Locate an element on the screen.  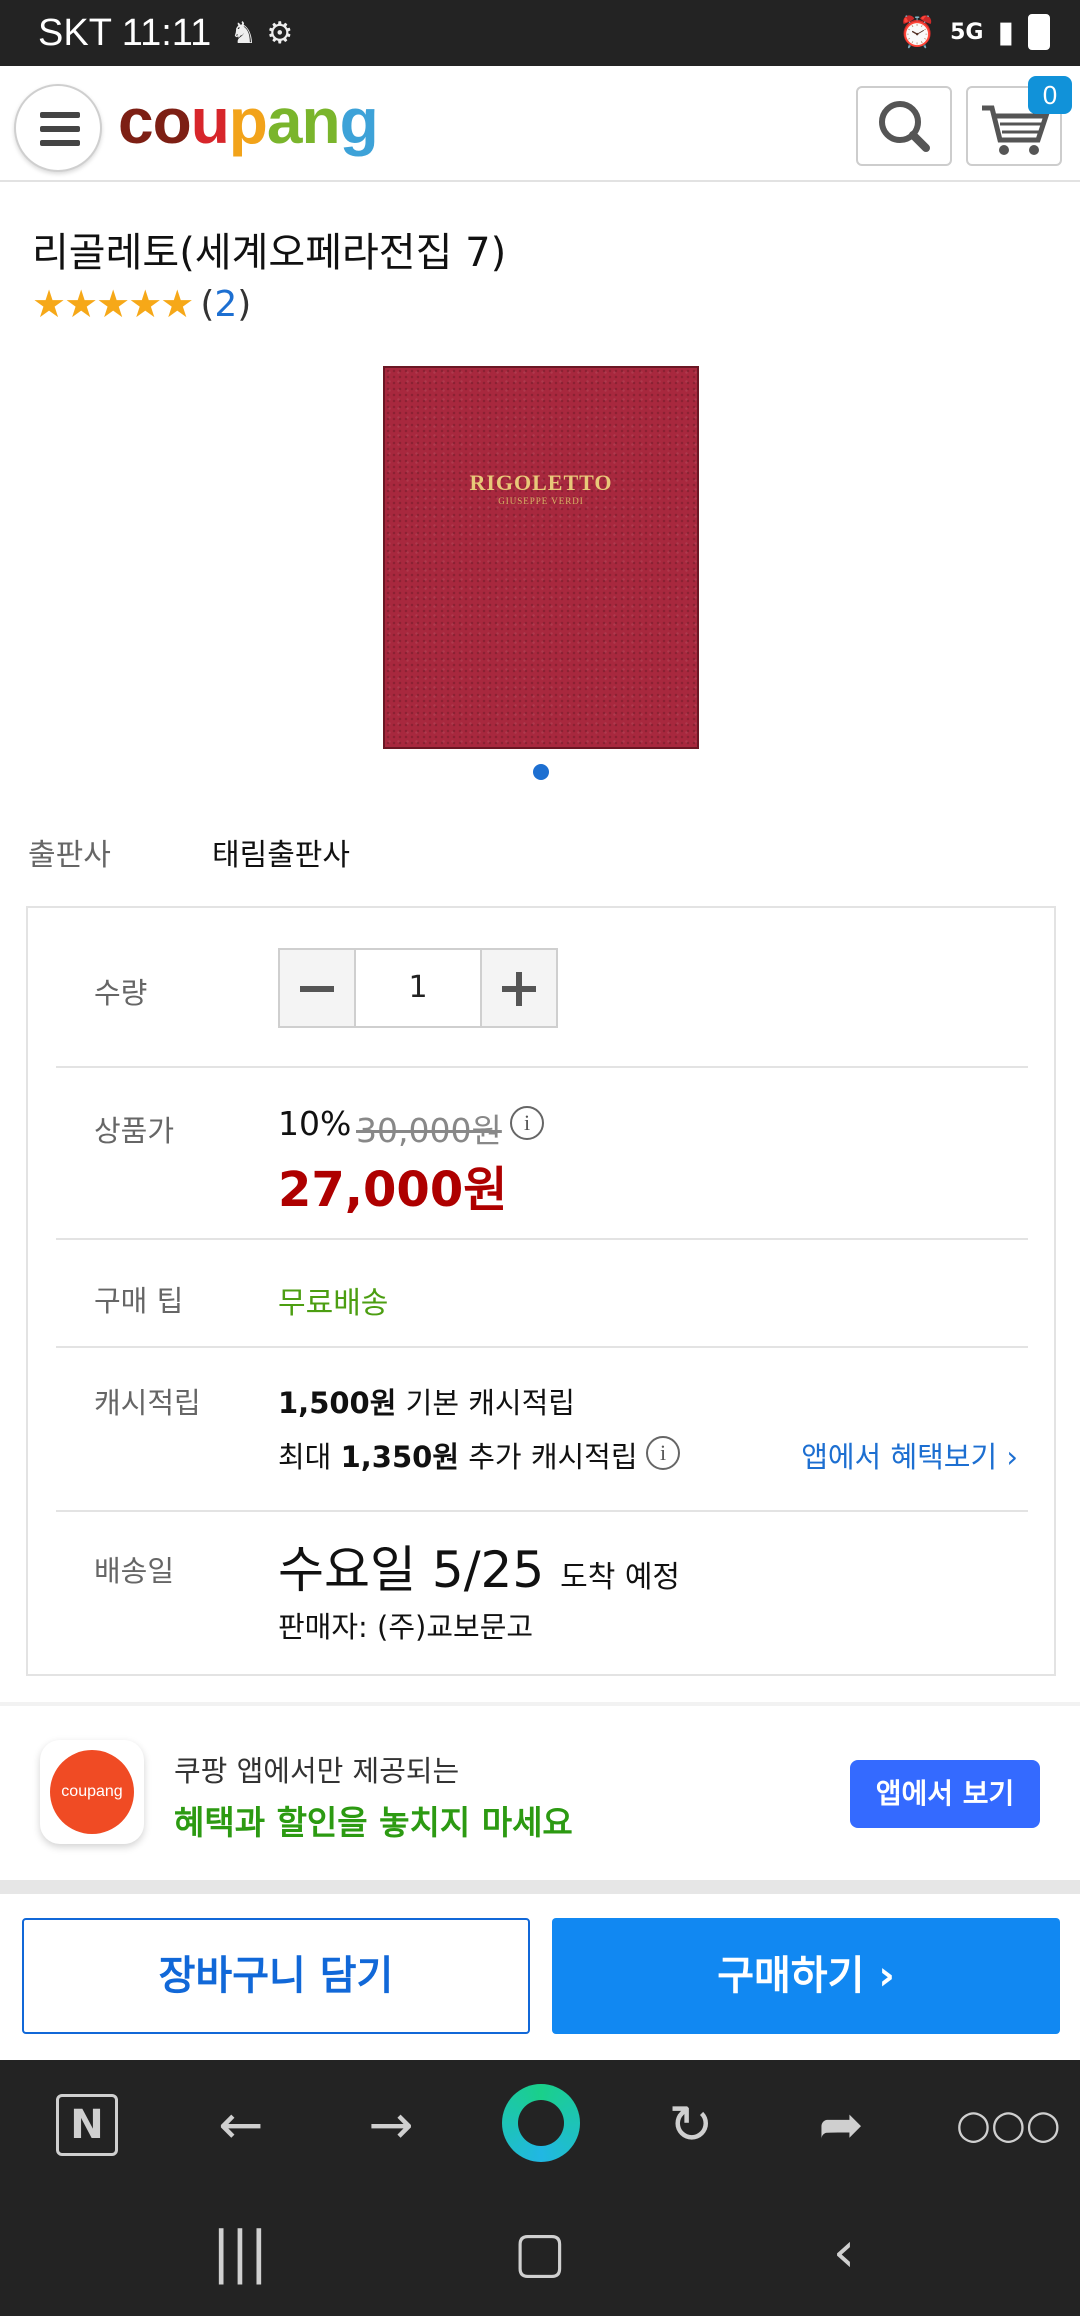
sale-price: 27,000원 is located at coordinates (393, 1190).